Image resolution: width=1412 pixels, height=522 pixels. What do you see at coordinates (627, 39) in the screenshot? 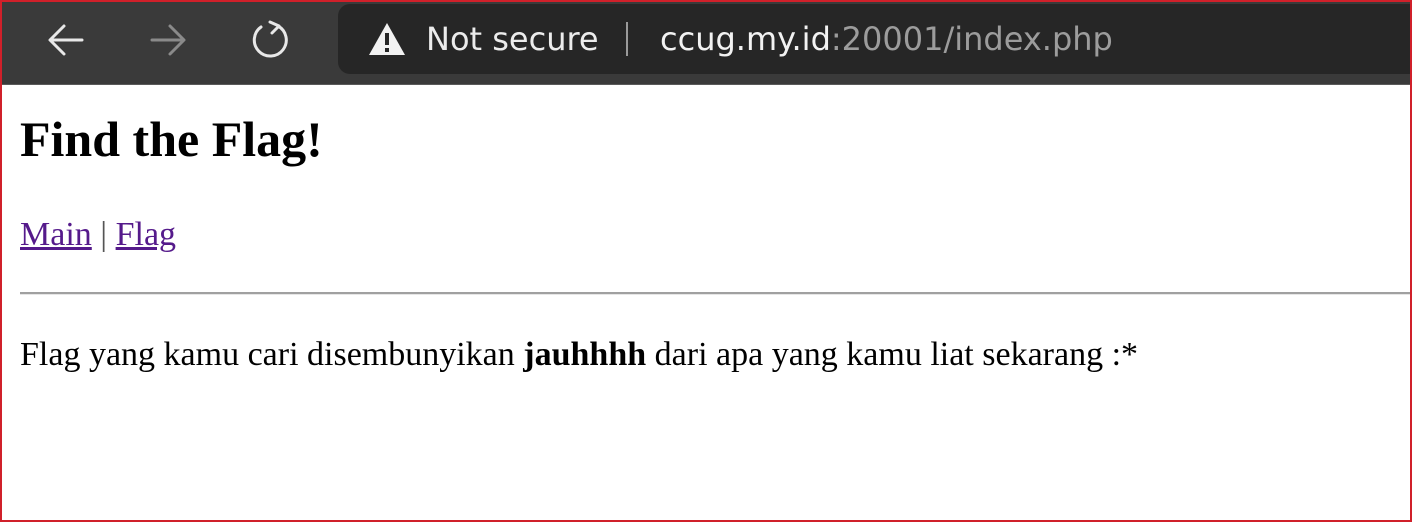
I see `address-divider` at bounding box center [627, 39].